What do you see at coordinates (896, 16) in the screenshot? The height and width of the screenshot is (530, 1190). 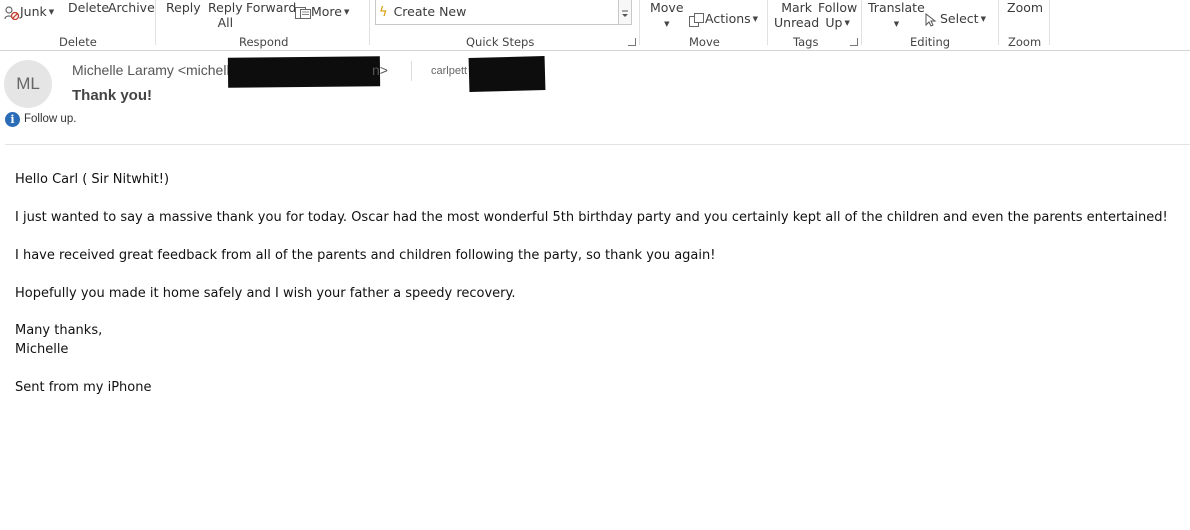 I see `translate-button: Translate ▼` at bounding box center [896, 16].